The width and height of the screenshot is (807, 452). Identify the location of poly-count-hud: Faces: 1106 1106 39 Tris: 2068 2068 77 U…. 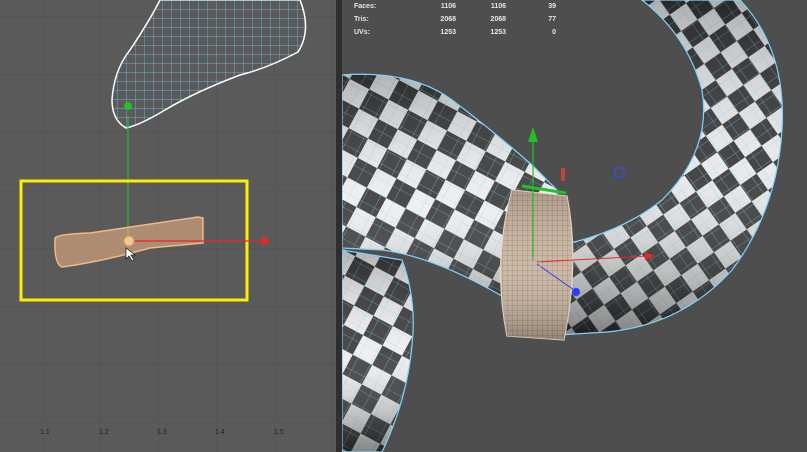
(455, 19).